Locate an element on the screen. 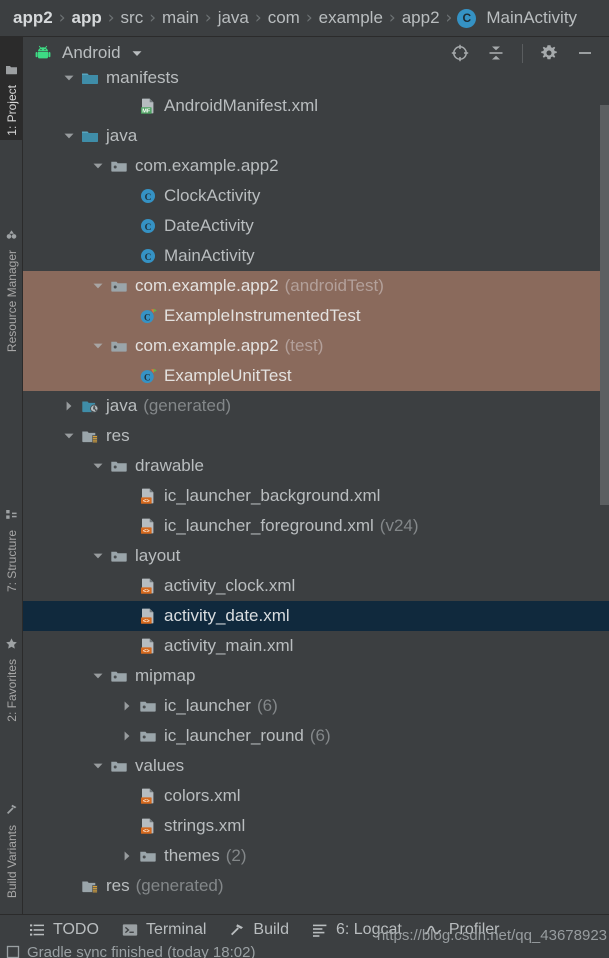  tree-row-label: ExampleInstrumentedTest is located at coordinates (262, 315).